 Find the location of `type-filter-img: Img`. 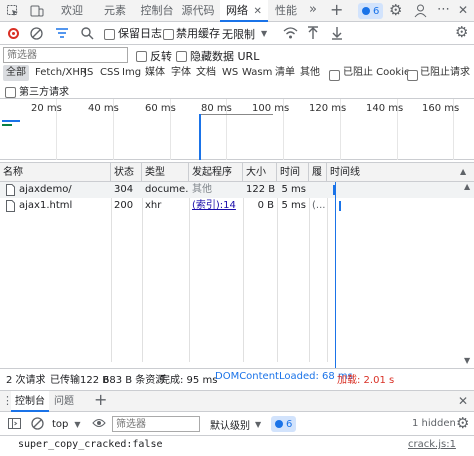

type-filter-img: Img is located at coordinates (131, 73).